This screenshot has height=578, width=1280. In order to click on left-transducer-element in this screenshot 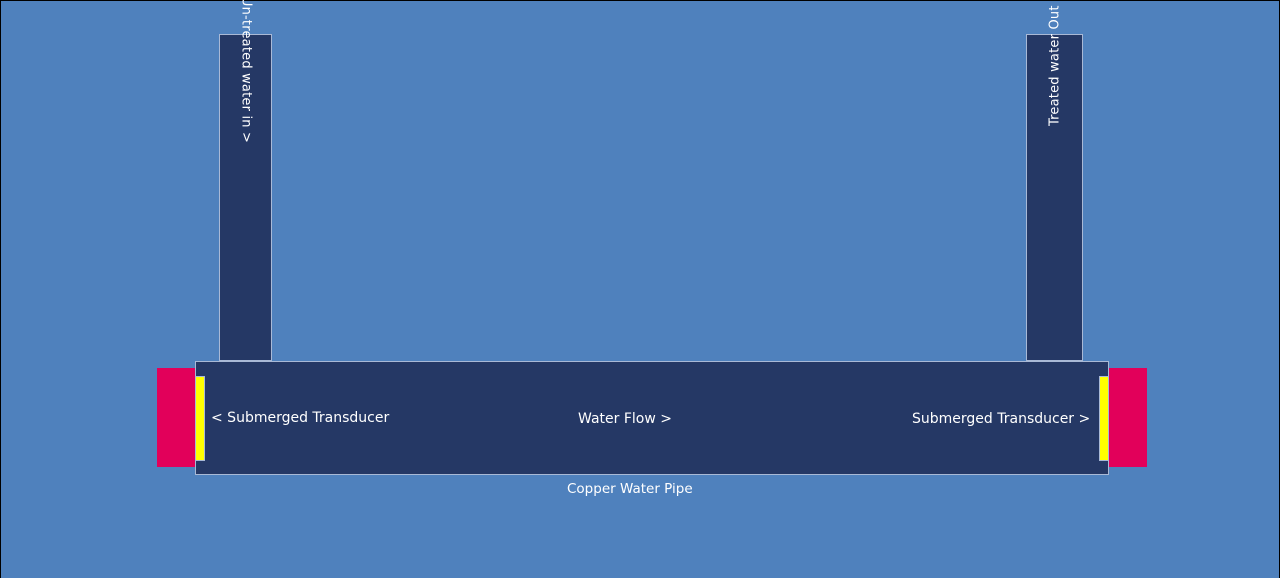, I will do `click(200, 418)`.